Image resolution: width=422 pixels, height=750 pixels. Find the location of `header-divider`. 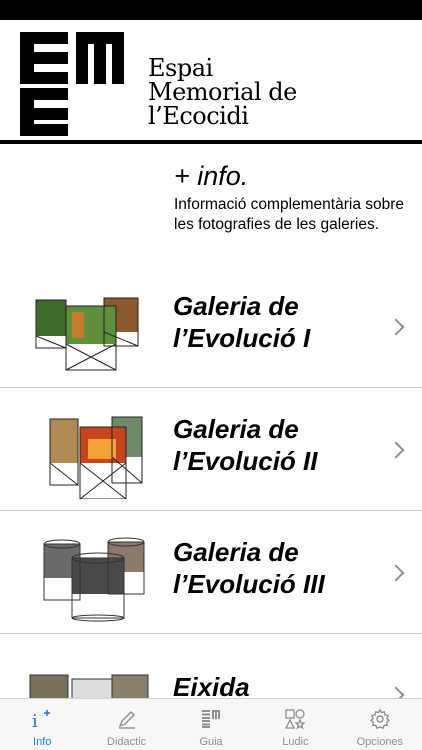

header-divider is located at coordinates (211, 142).